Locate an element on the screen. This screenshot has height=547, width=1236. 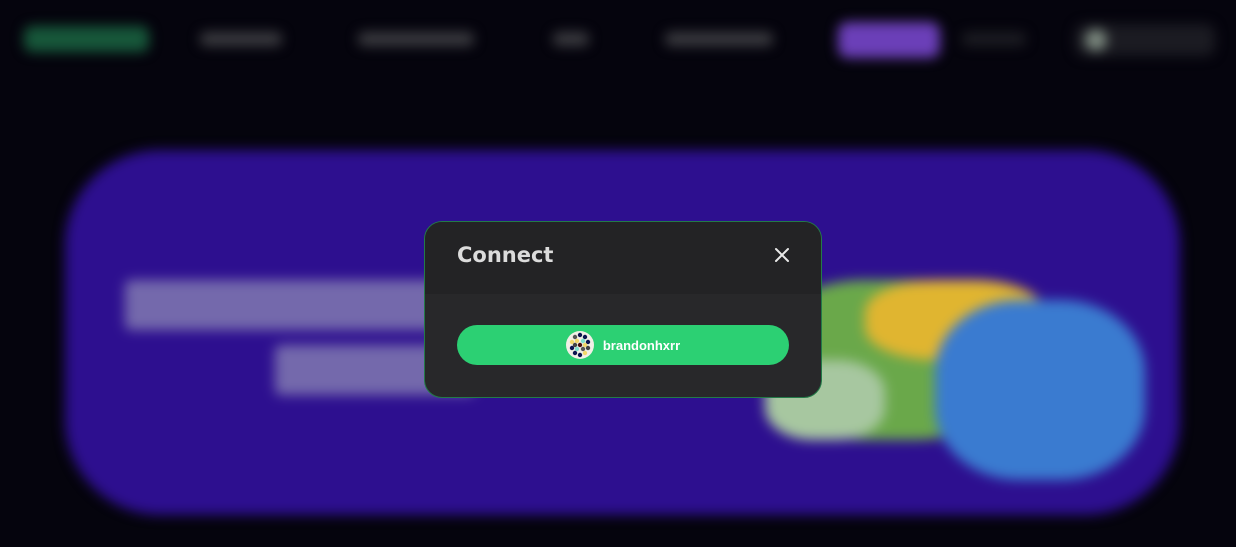
close-icon is located at coordinates (782, 255).